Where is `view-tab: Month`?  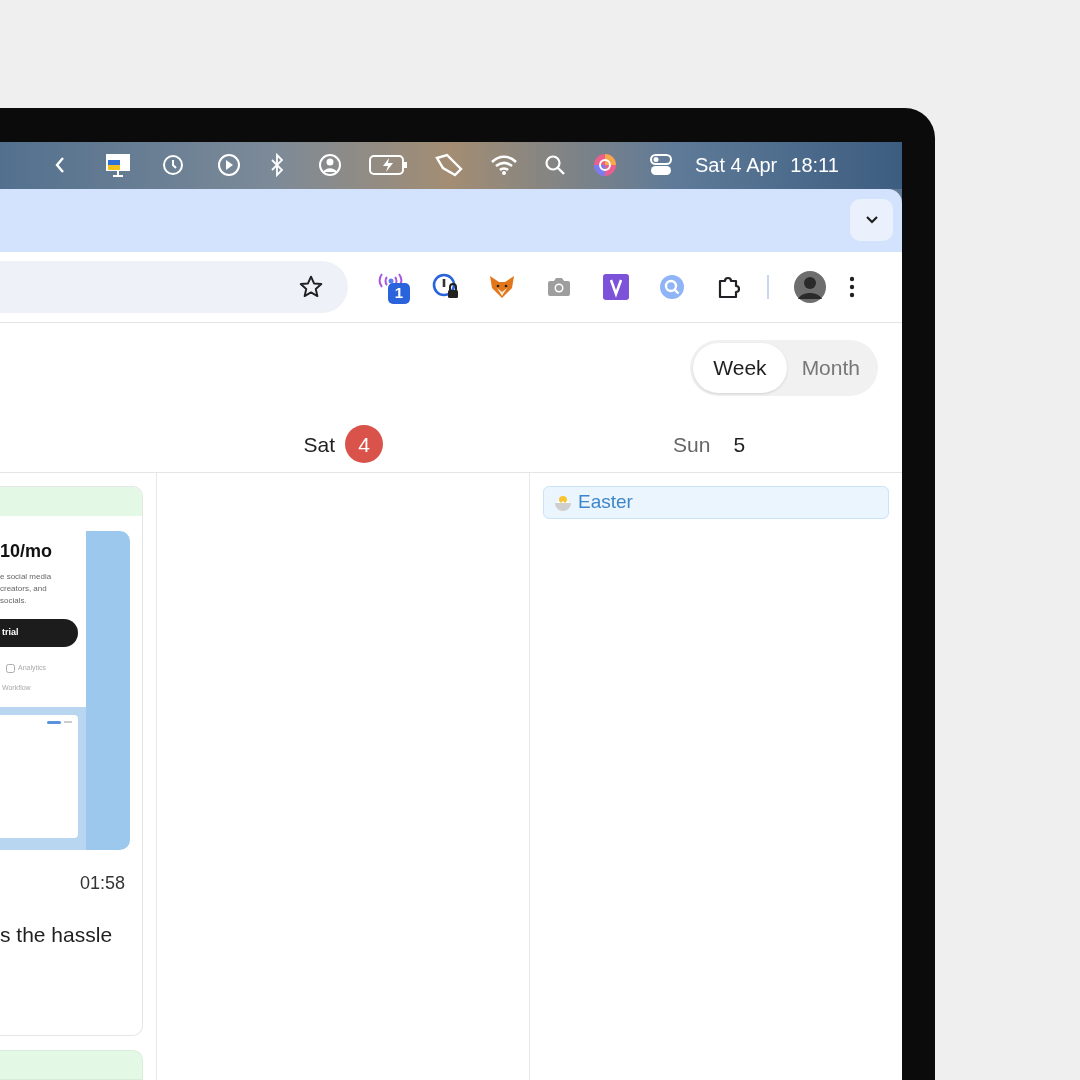 view-tab: Month is located at coordinates (830, 367).